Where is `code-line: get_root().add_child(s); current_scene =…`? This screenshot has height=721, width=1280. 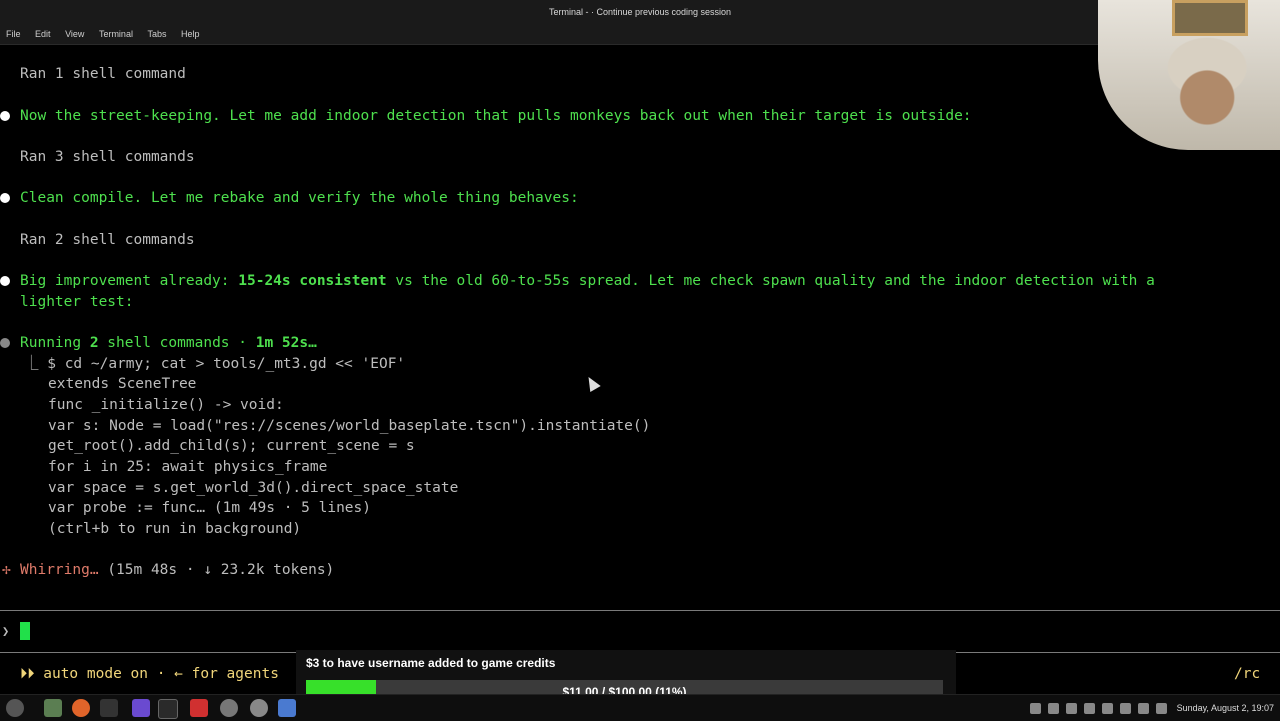 code-line: get_root().add_child(s); current_scene =… is located at coordinates (231, 446).